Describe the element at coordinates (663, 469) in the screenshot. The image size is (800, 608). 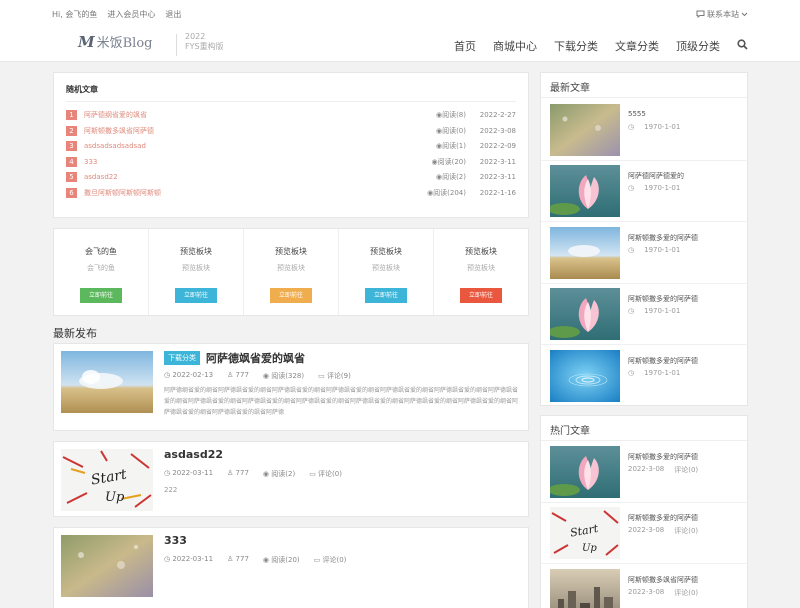
I see `article-meta: 2022-3-08 评论(0)` at that location.